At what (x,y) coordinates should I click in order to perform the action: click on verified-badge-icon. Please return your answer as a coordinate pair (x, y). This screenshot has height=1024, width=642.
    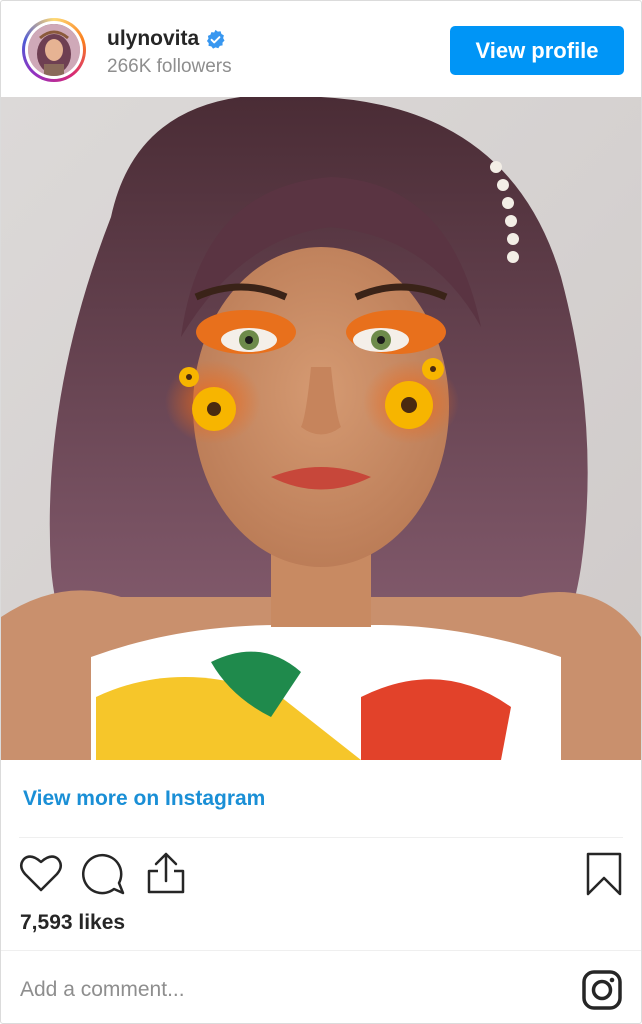
    Looking at the image, I should click on (216, 39).